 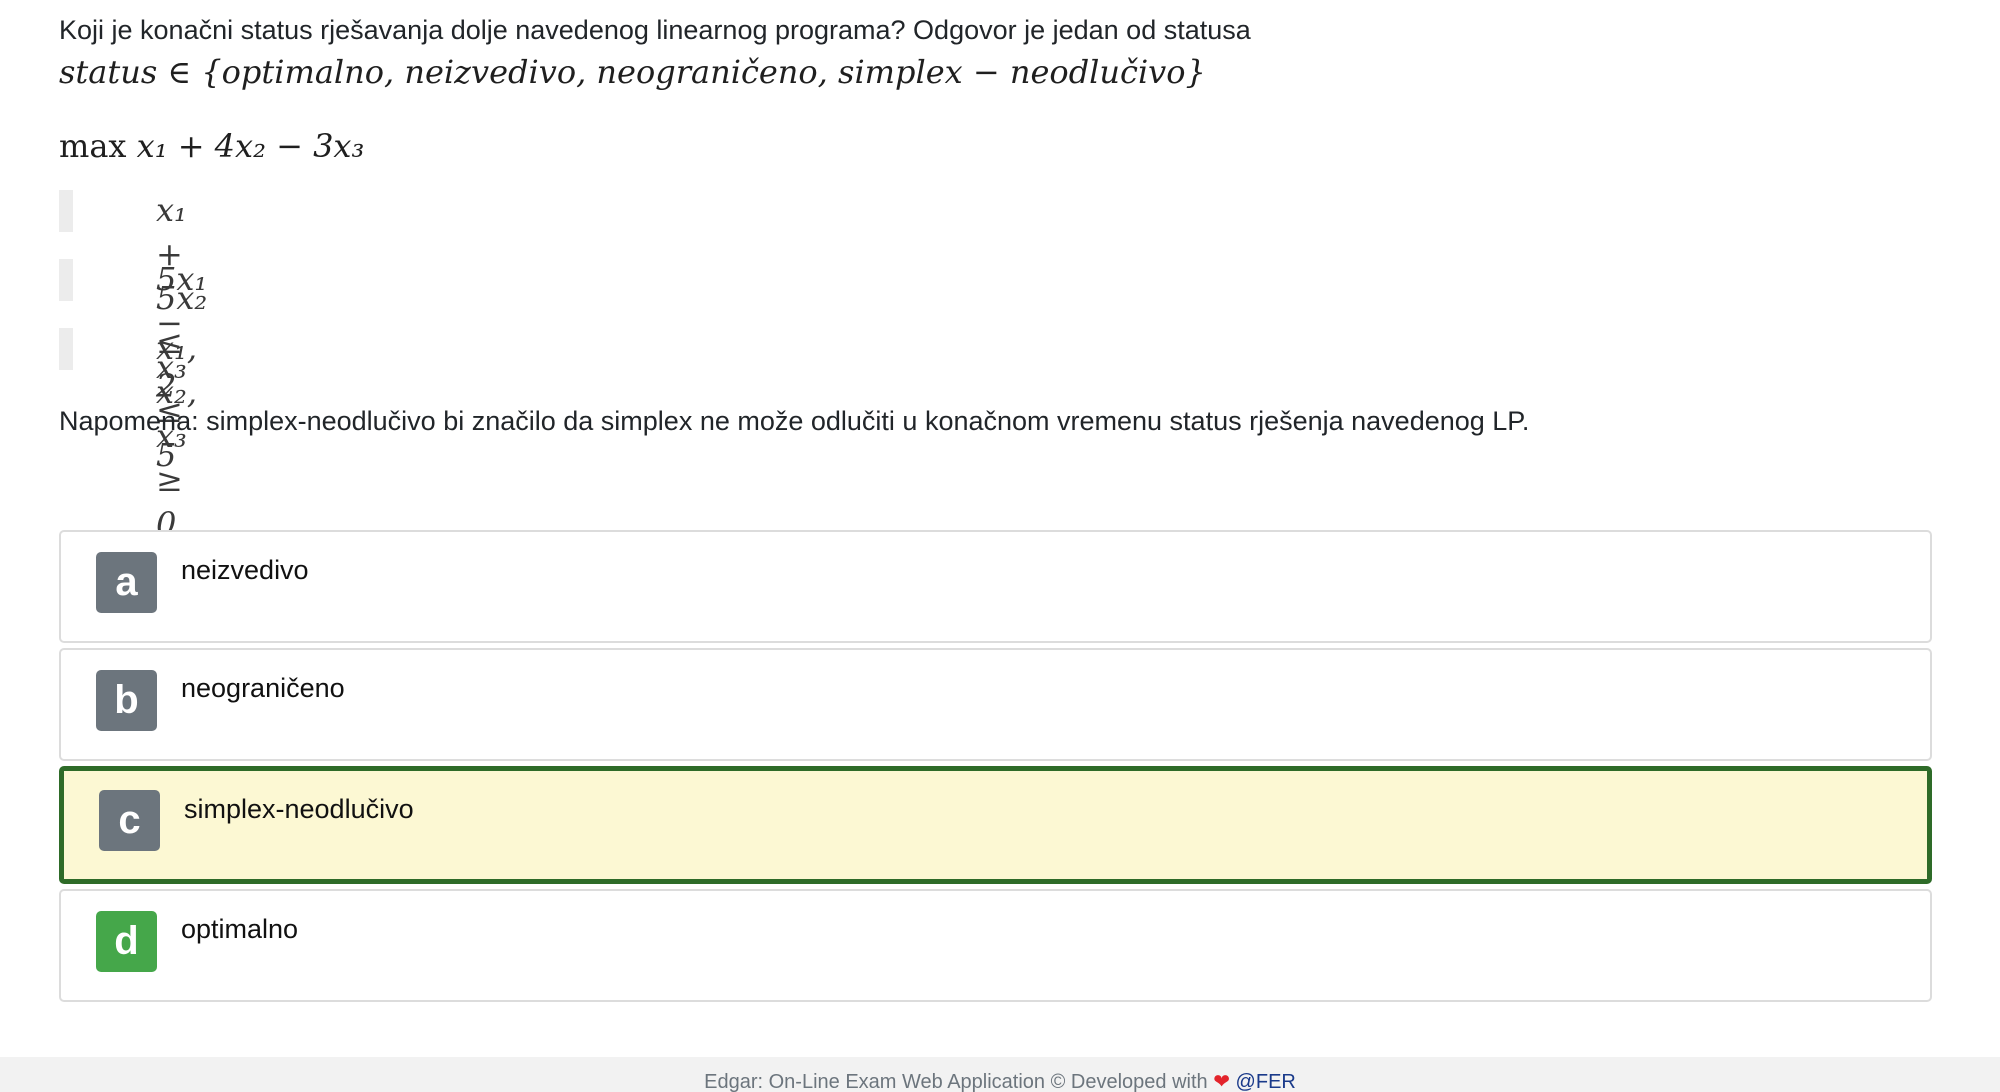 I want to click on answer-label: neizvedivo, so click(x=245, y=570).